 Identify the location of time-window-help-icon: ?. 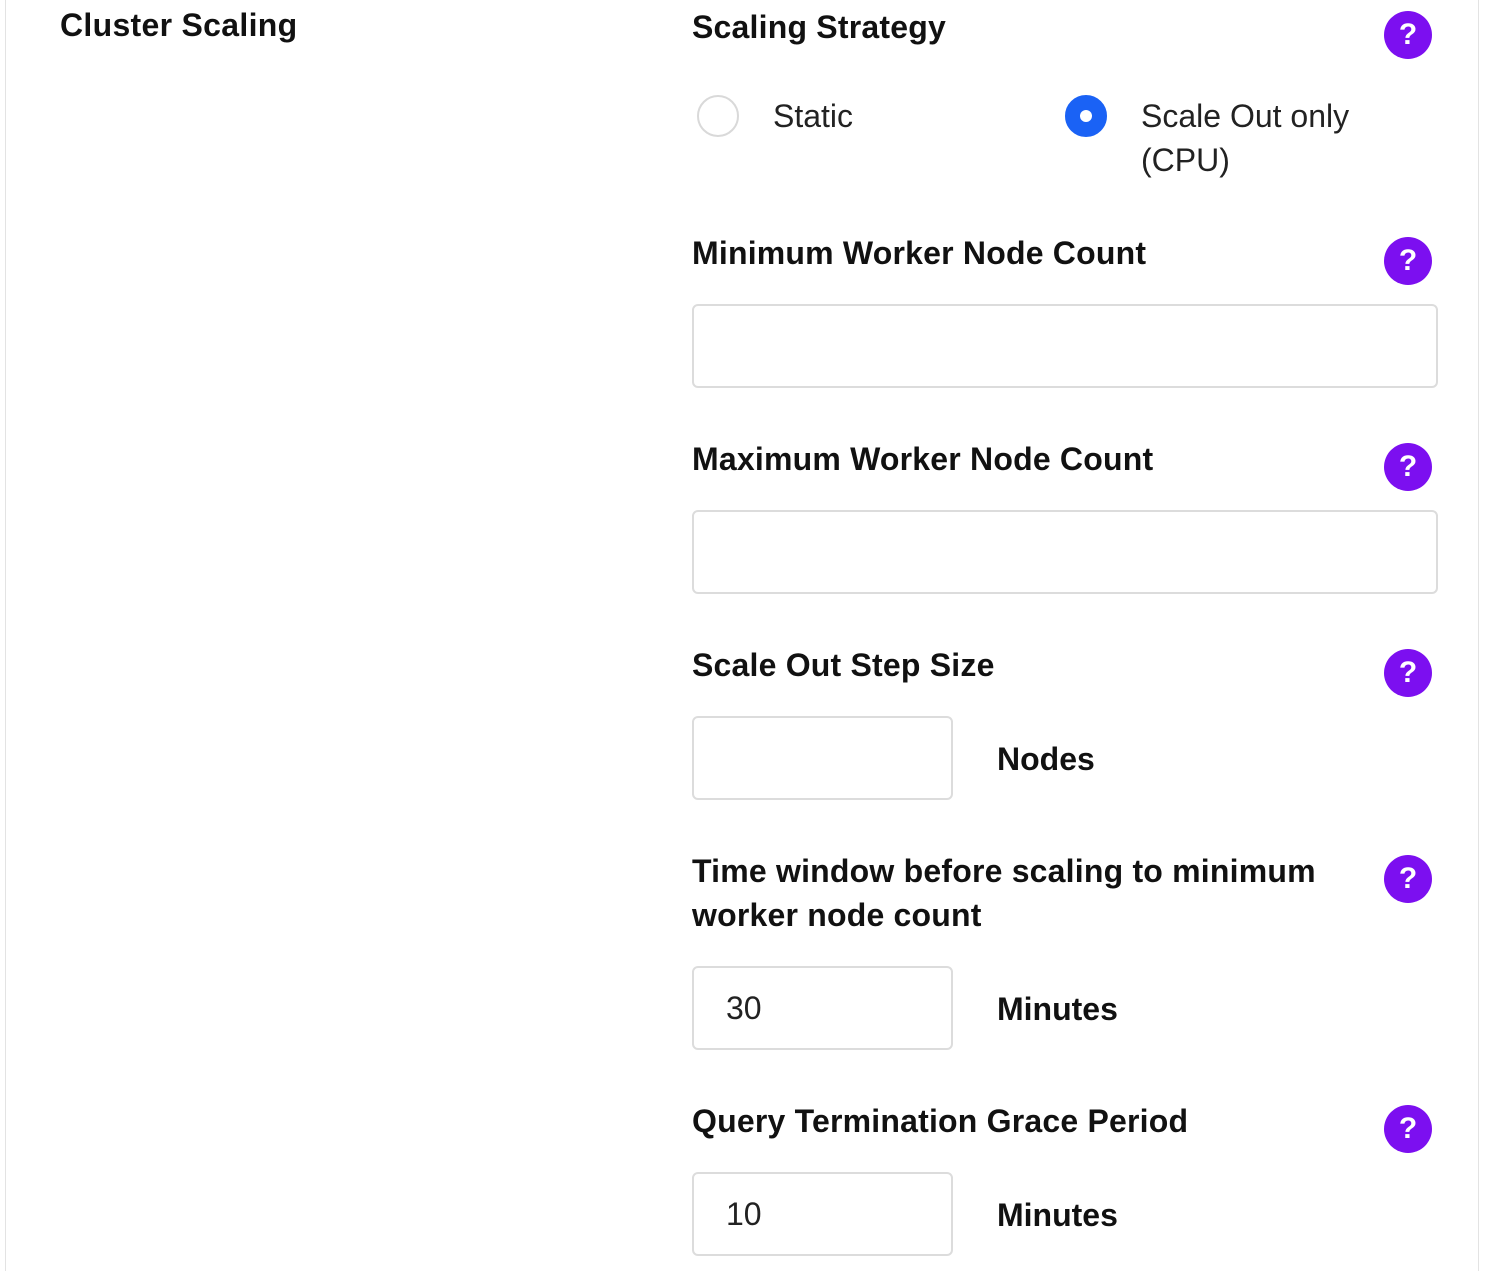
(1408, 879).